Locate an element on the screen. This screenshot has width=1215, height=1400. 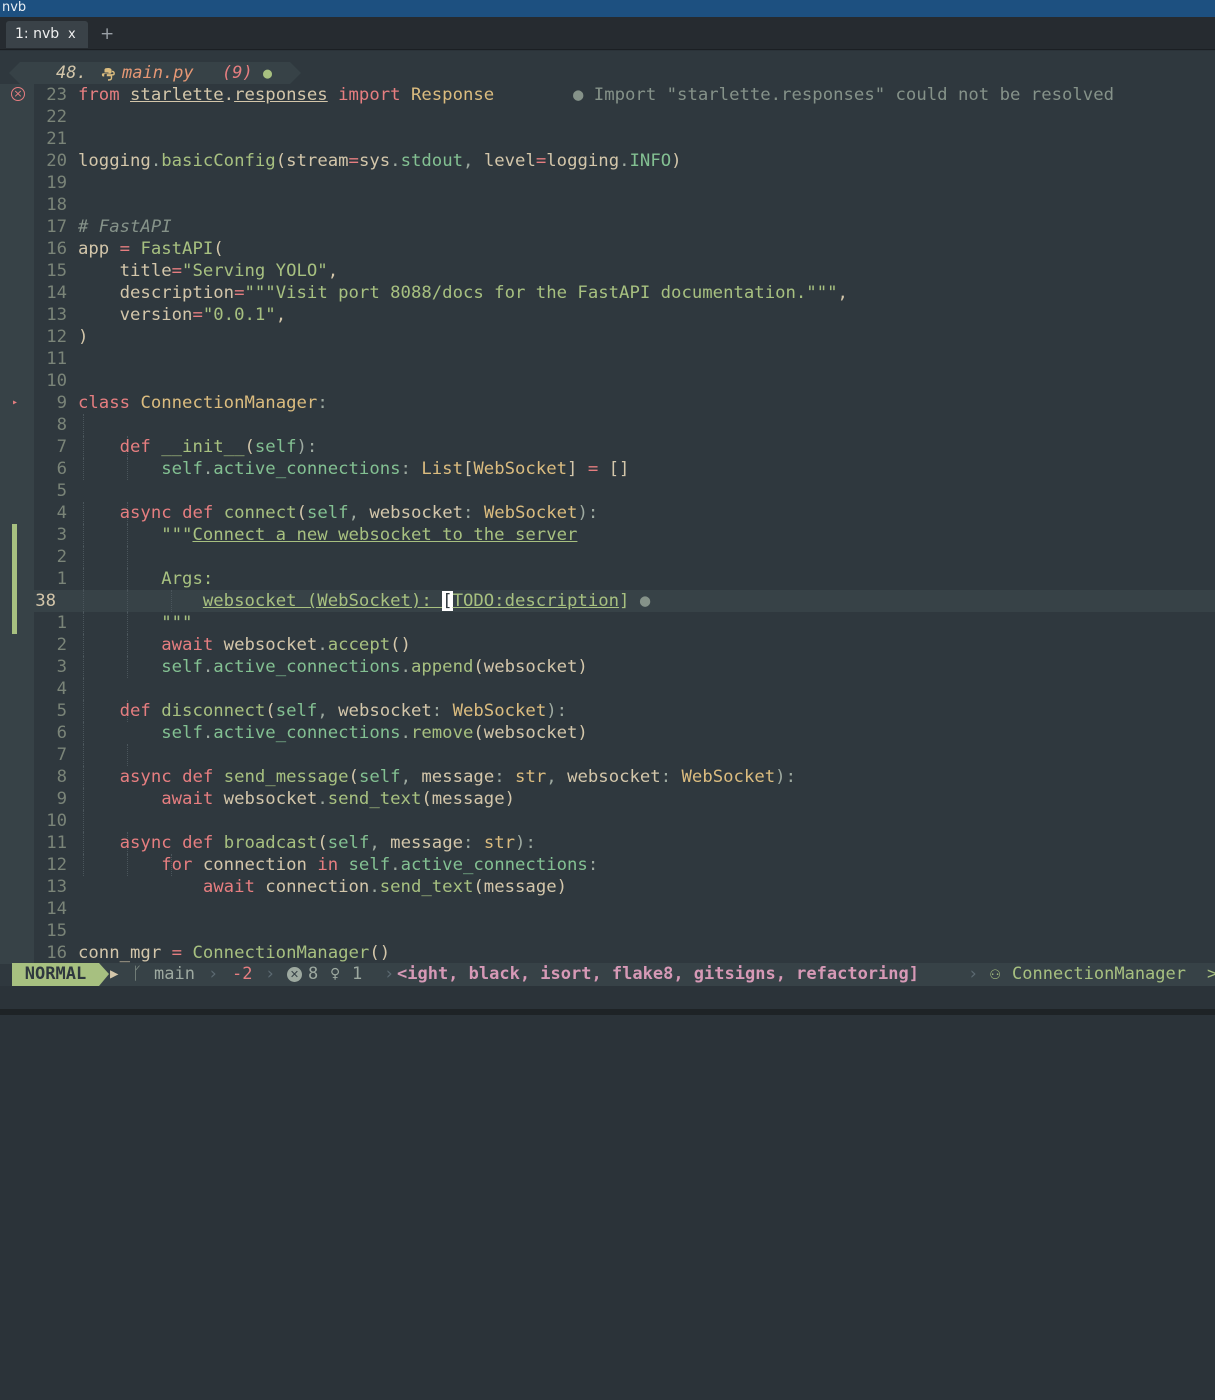
code-token: "Serving YOLO" is located at coordinates (255, 271).